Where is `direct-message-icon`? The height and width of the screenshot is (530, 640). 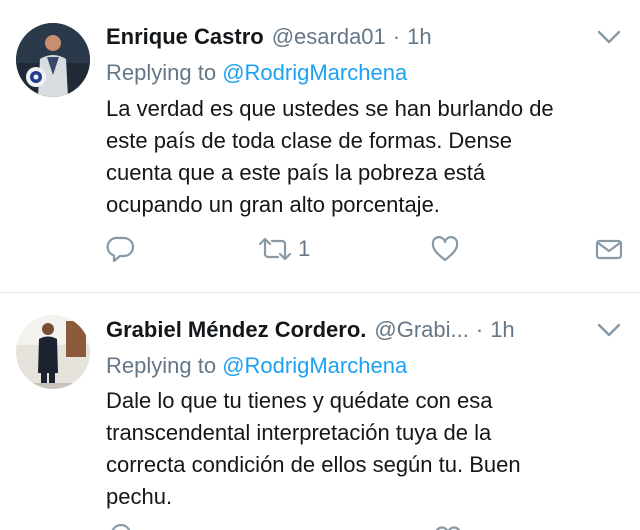 direct-message-icon is located at coordinates (609, 249).